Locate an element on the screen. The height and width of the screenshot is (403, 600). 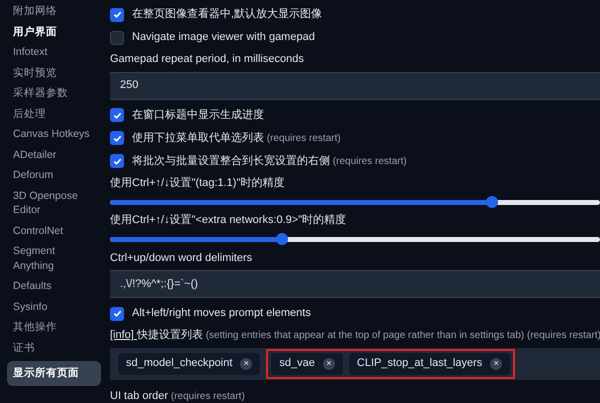
sidebar-item: Canvas Hotkeys is located at coordinates (54, 134).